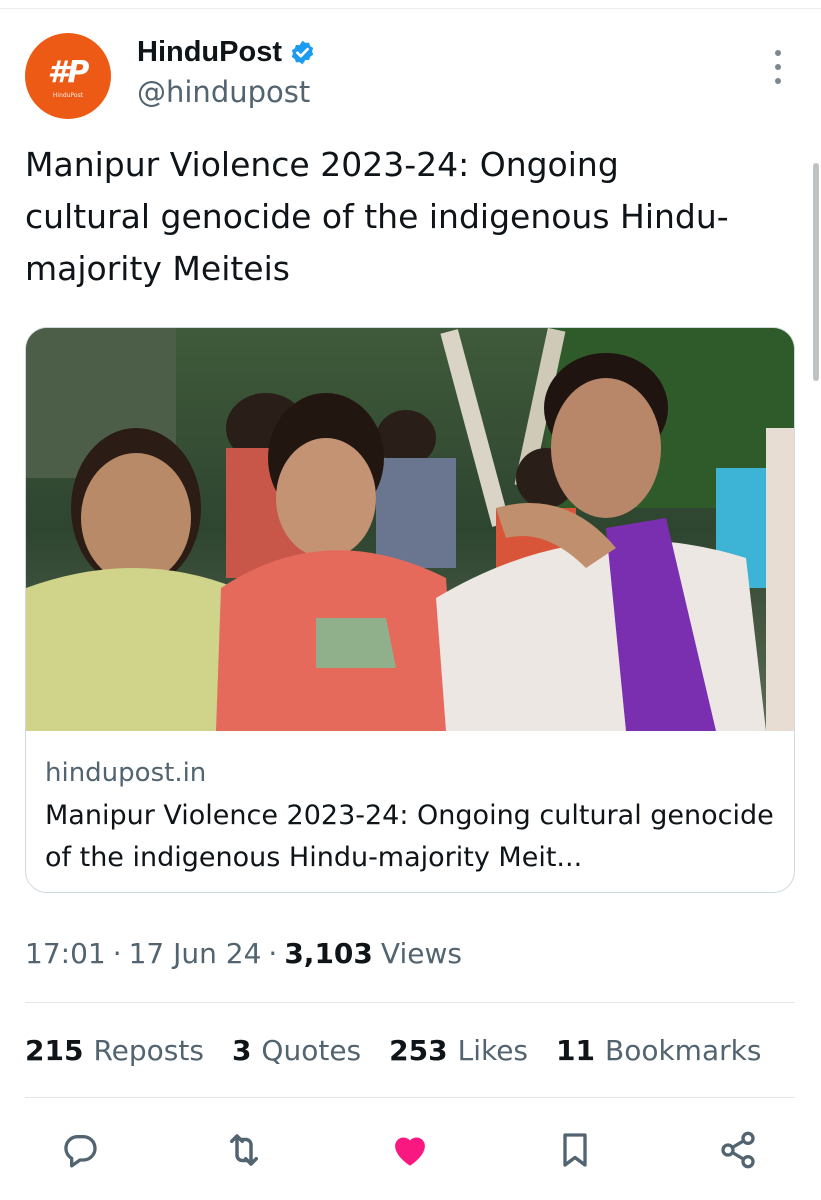 The height and width of the screenshot is (1200, 821). I want to click on avatar-logo: #P, so click(68, 72).